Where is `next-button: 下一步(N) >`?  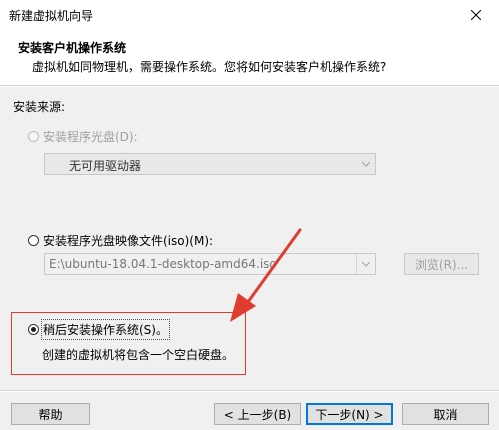 next-button: 下一步(N) > is located at coordinates (349, 414).